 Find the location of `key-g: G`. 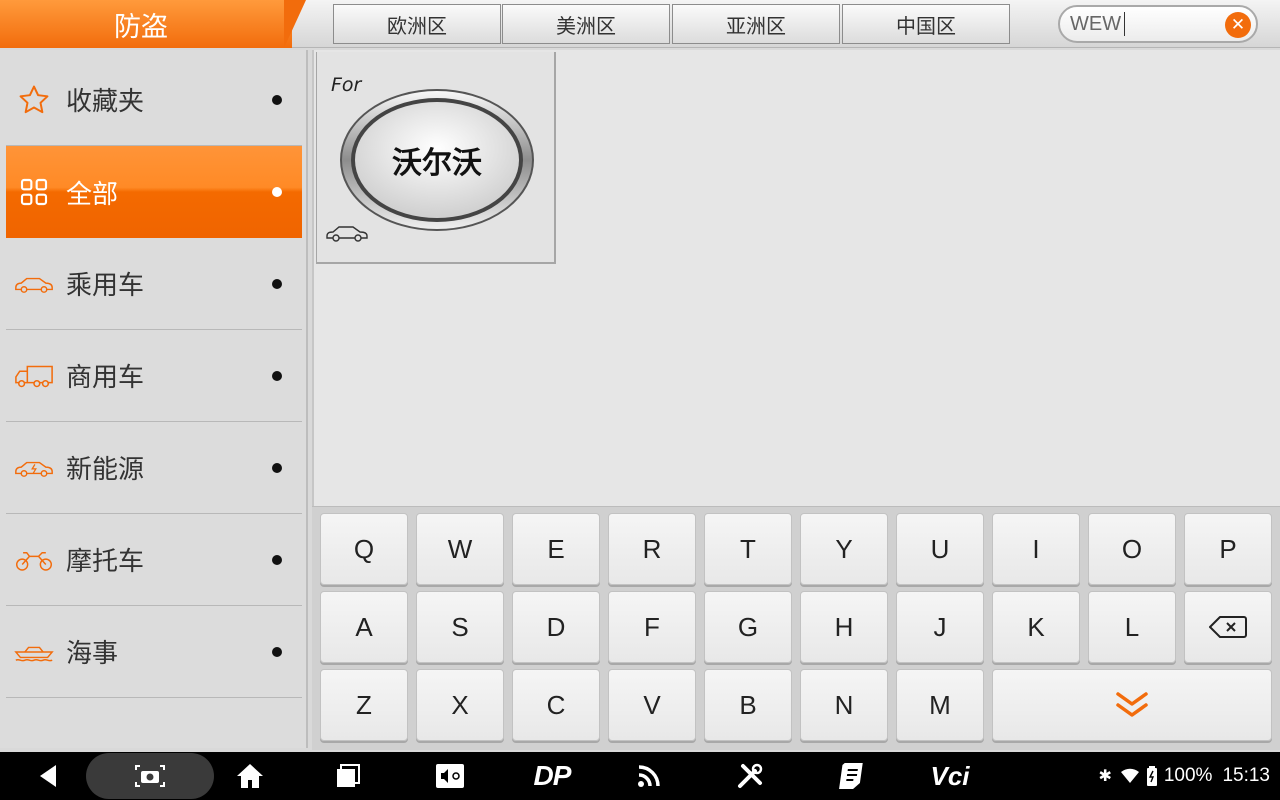

key-g: G is located at coordinates (748, 627).